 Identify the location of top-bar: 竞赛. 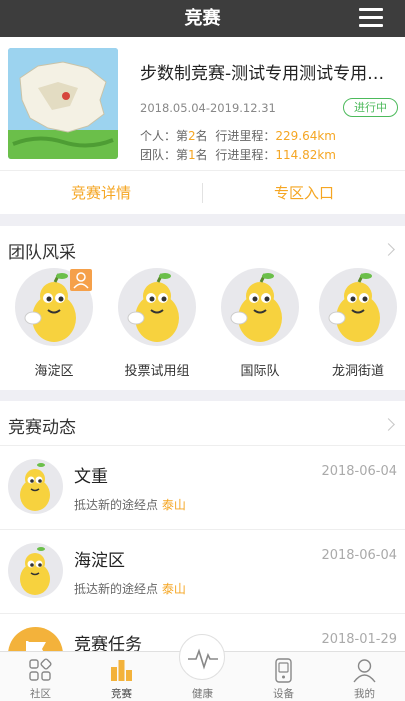
(202, 18).